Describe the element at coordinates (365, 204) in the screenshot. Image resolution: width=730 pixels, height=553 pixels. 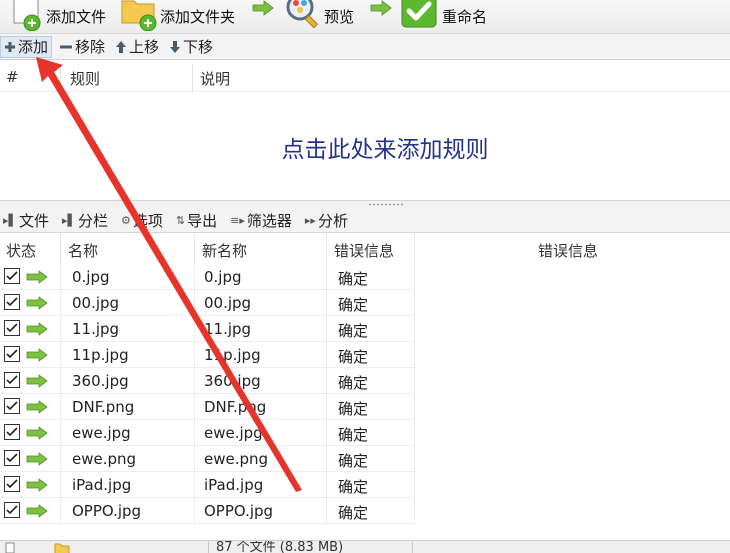
I see `pane-splitter` at that location.